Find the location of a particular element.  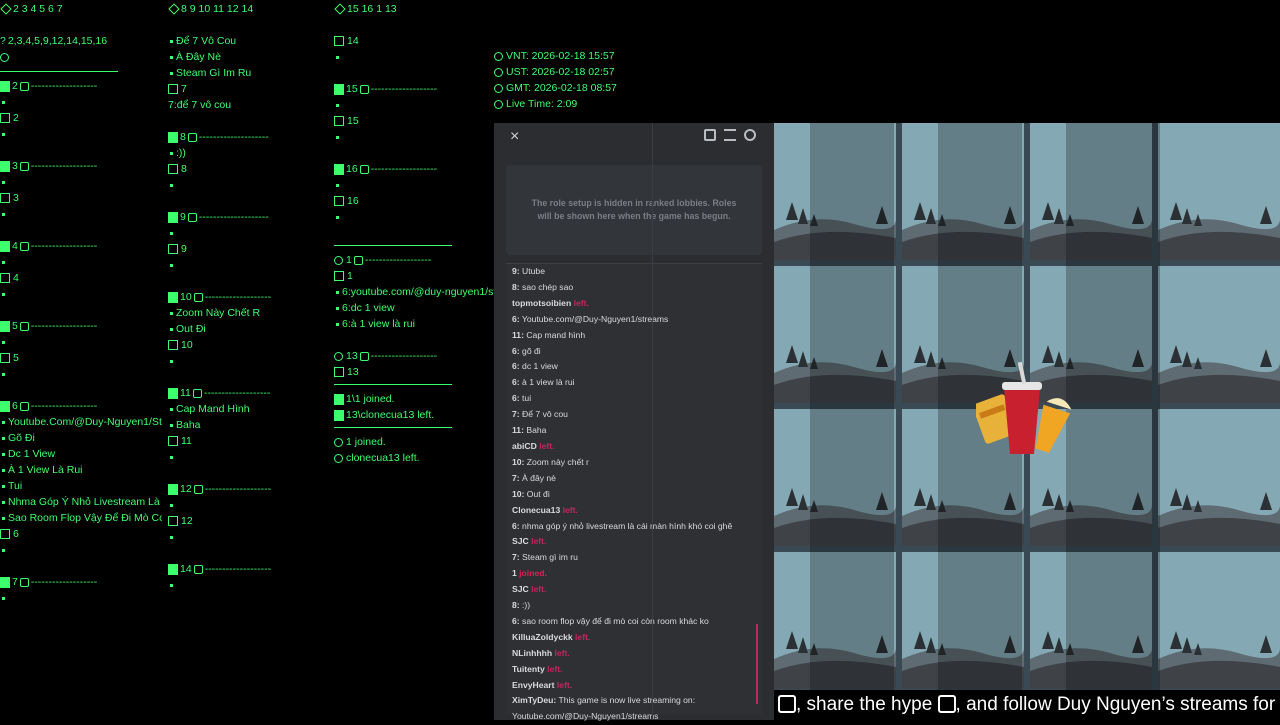

players-icon is located at coordinates (750, 135).